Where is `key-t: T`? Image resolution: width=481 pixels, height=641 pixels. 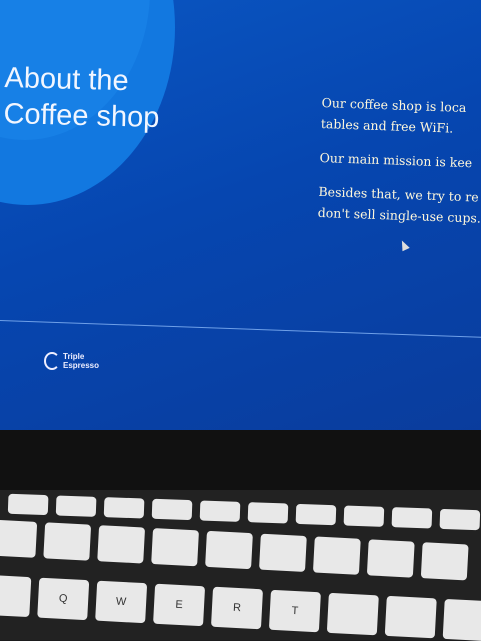 key-t: T is located at coordinates (294, 611).